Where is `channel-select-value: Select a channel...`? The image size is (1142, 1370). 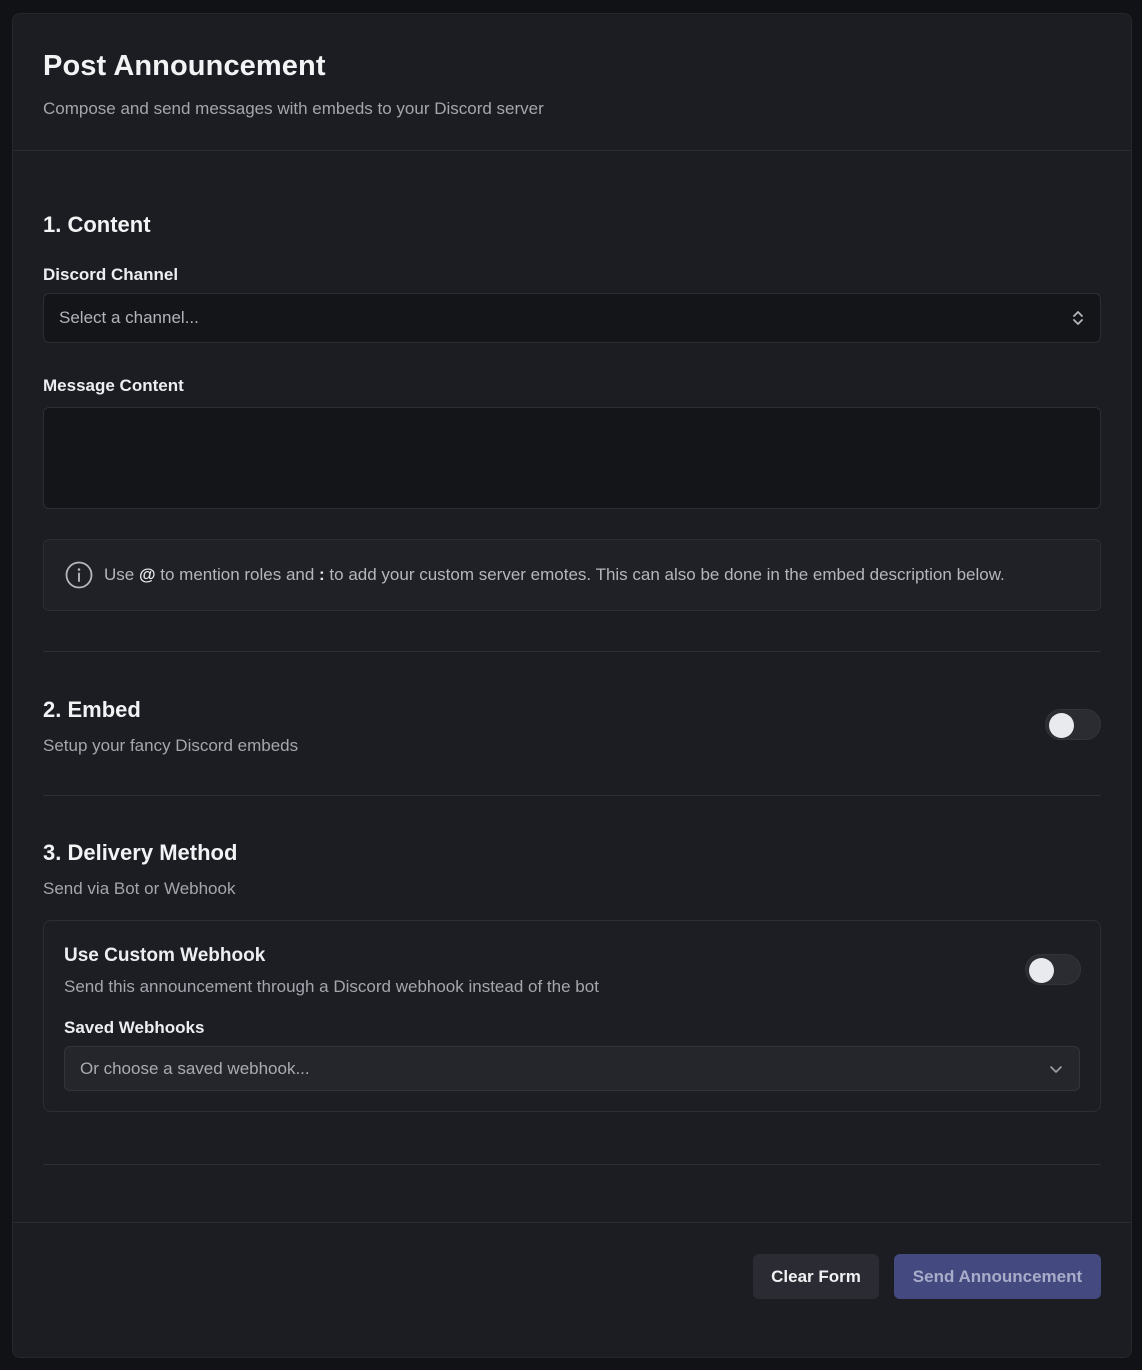 channel-select-value: Select a channel... is located at coordinates (129, 317).